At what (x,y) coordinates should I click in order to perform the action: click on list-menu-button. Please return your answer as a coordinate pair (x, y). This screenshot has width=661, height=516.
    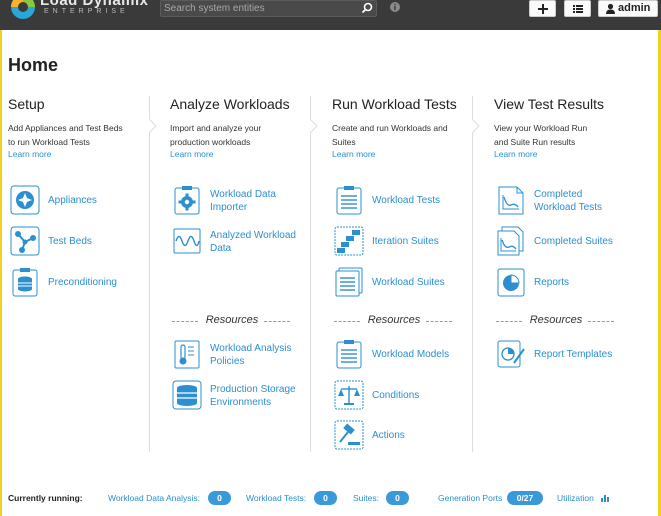
    Looking at the image, I should click on (577, 8).